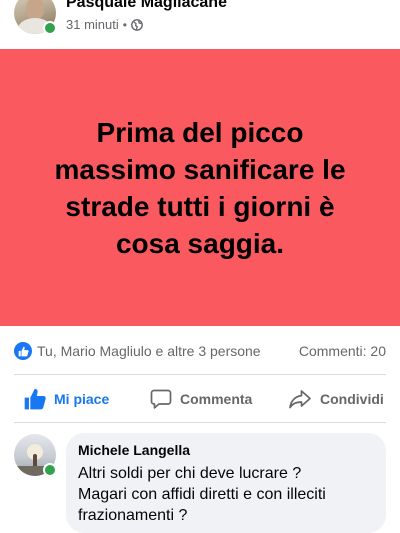  I want to click on share-arrow-icon, so click(300, 399).